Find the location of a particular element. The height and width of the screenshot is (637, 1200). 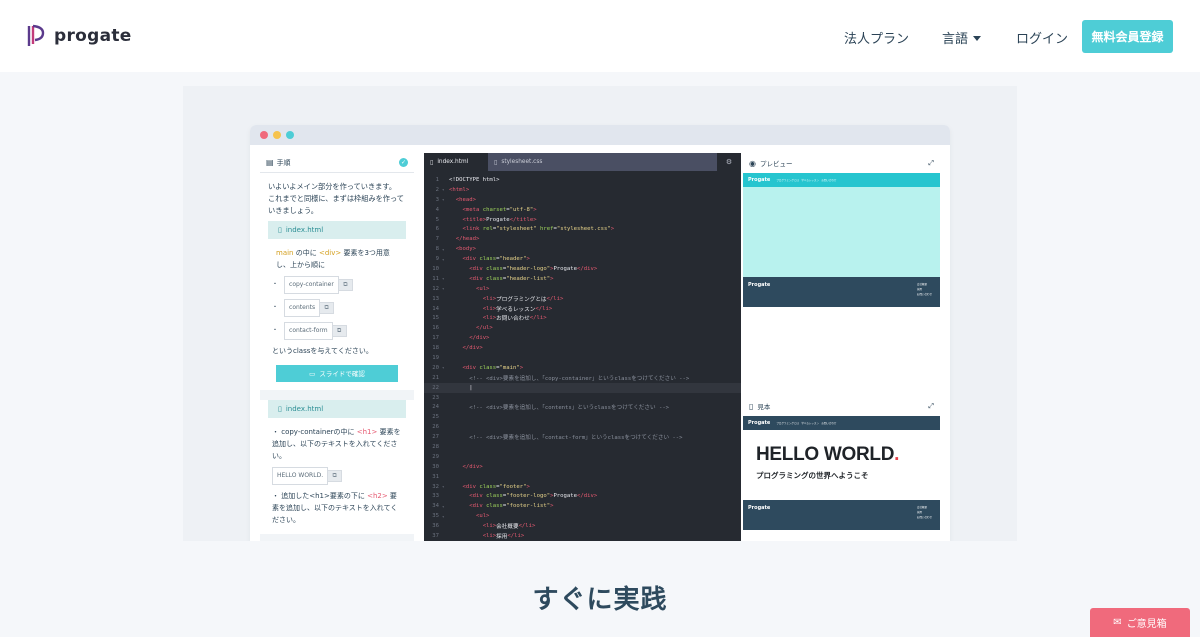

code-line: 19 is located at coordinates (582, 358).